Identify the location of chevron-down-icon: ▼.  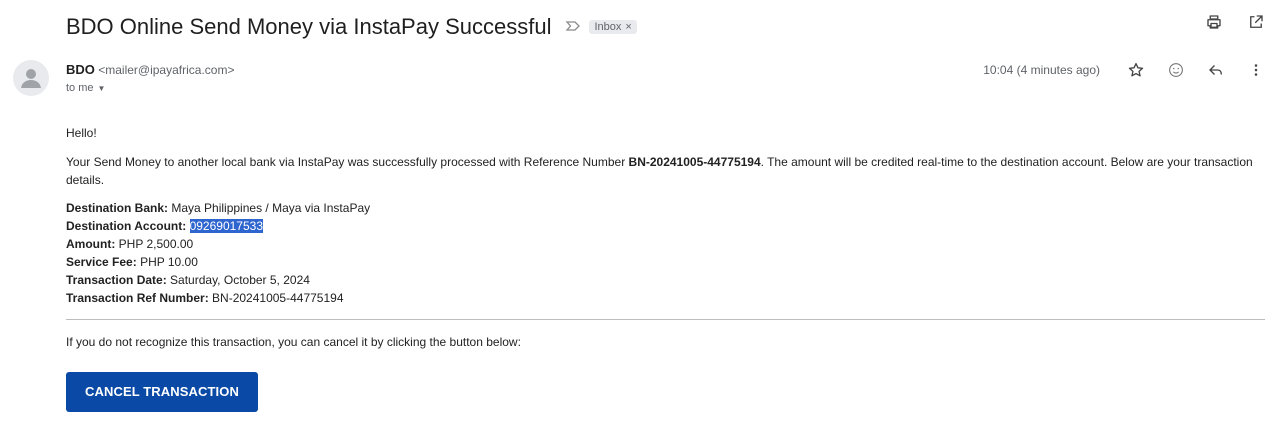
(102, 88).